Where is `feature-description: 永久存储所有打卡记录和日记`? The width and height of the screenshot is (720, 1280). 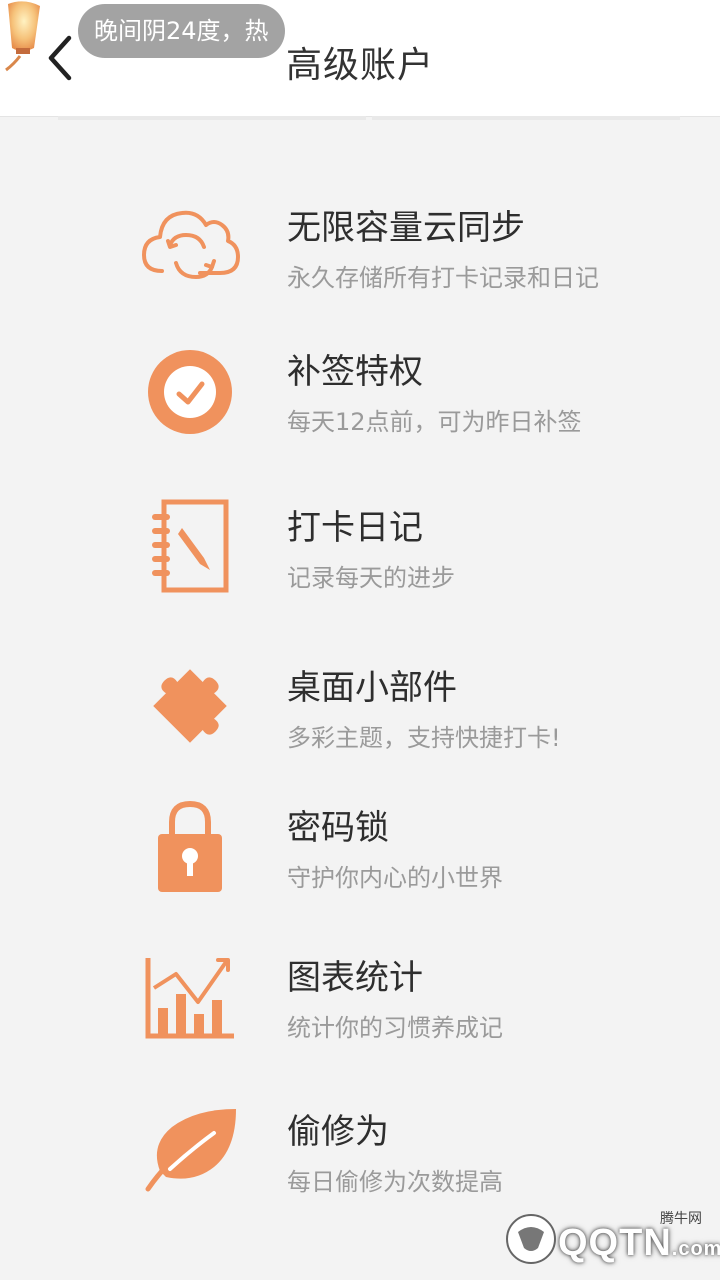
feature-description: 永久存储所有打卡记录和日记 is located at coordinates (443, 278).